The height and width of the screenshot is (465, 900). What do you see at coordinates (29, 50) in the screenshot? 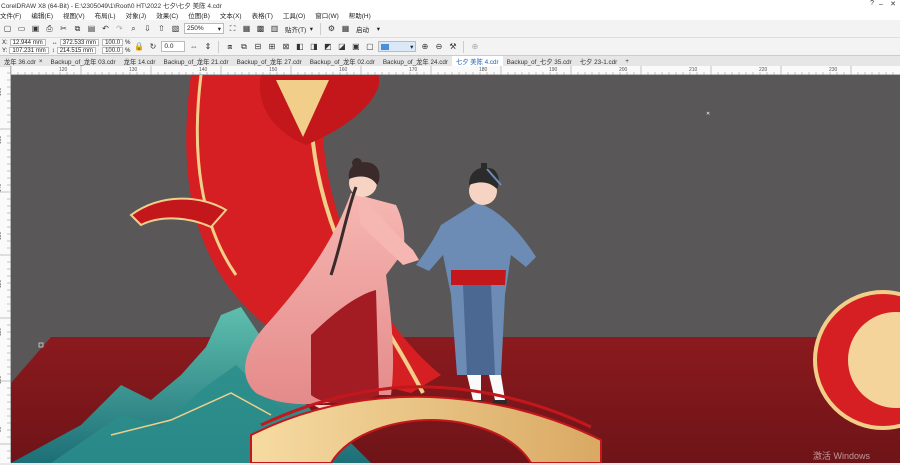
I see `y-position-input: 107.231 mm` at bounding box center [29, 50].